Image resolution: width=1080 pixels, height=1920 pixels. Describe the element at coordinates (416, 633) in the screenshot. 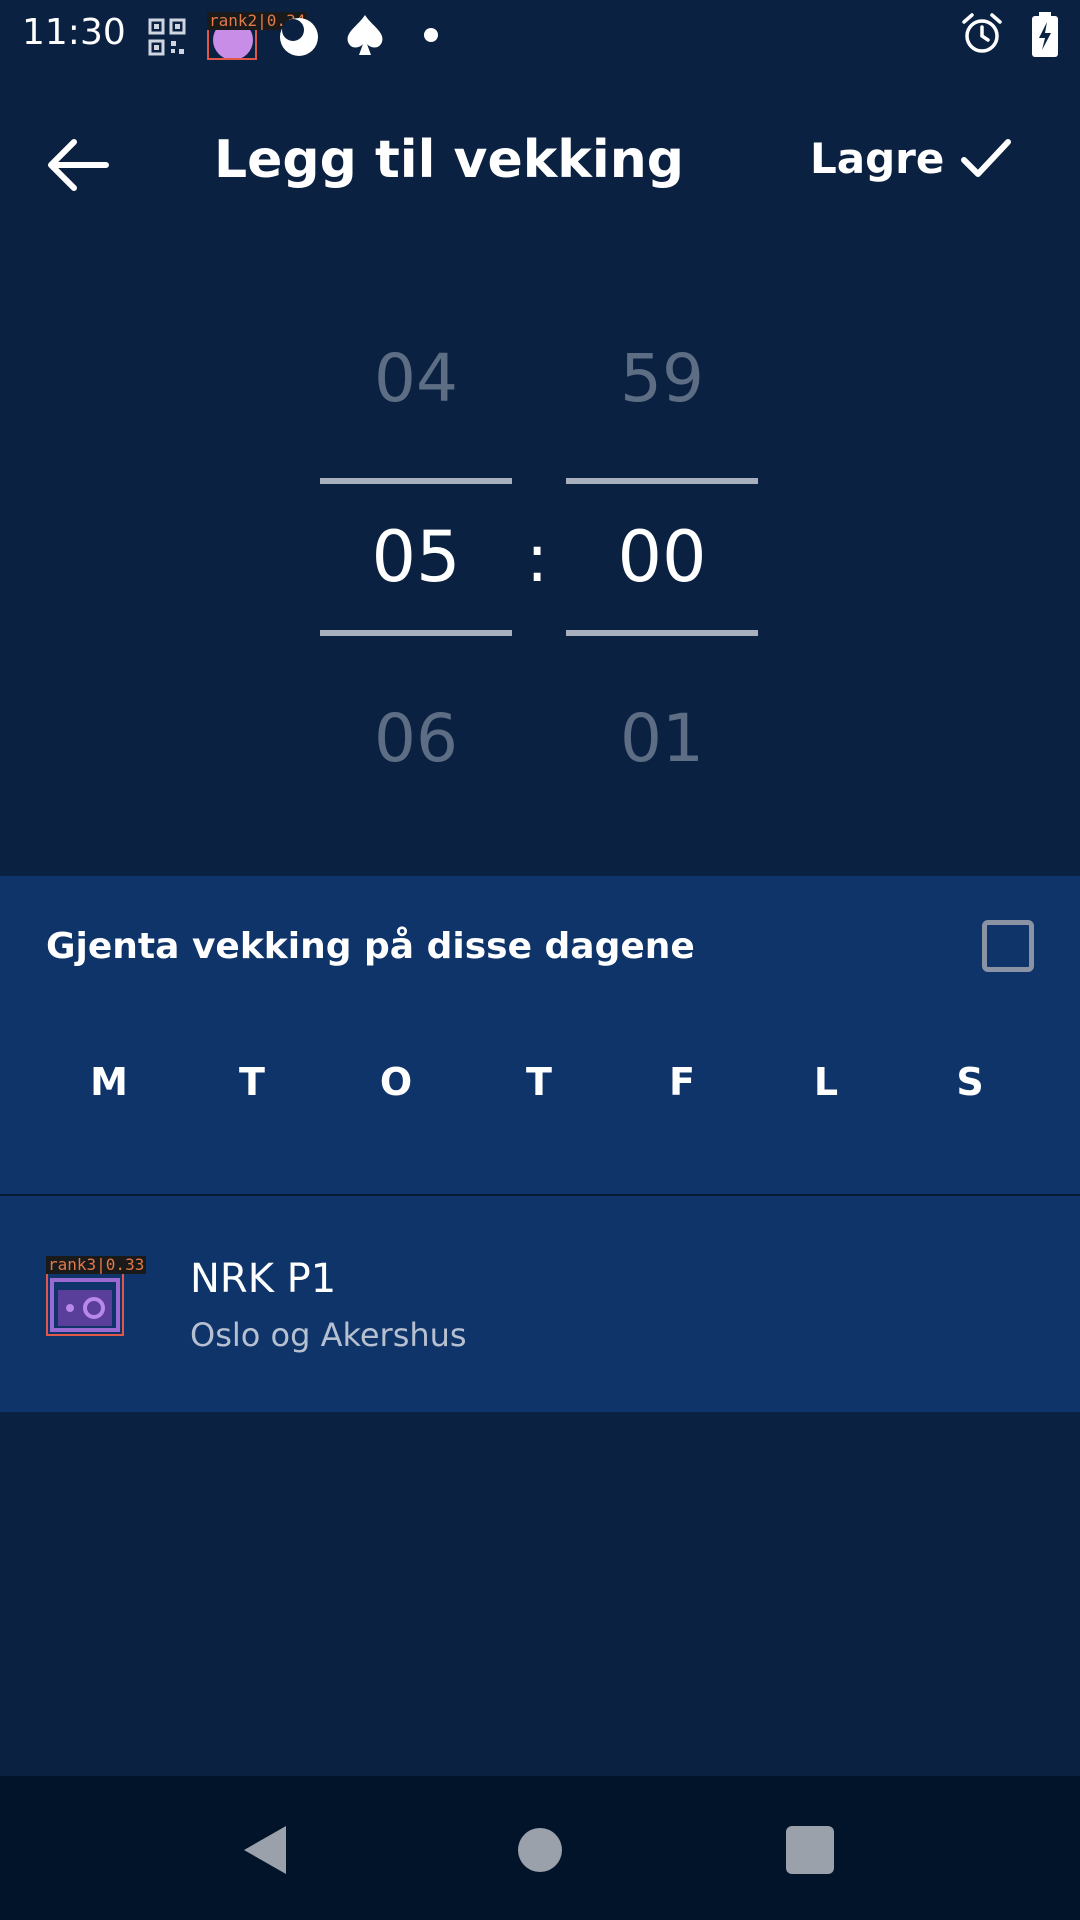

I see `hour-divider-bottom` at that location.